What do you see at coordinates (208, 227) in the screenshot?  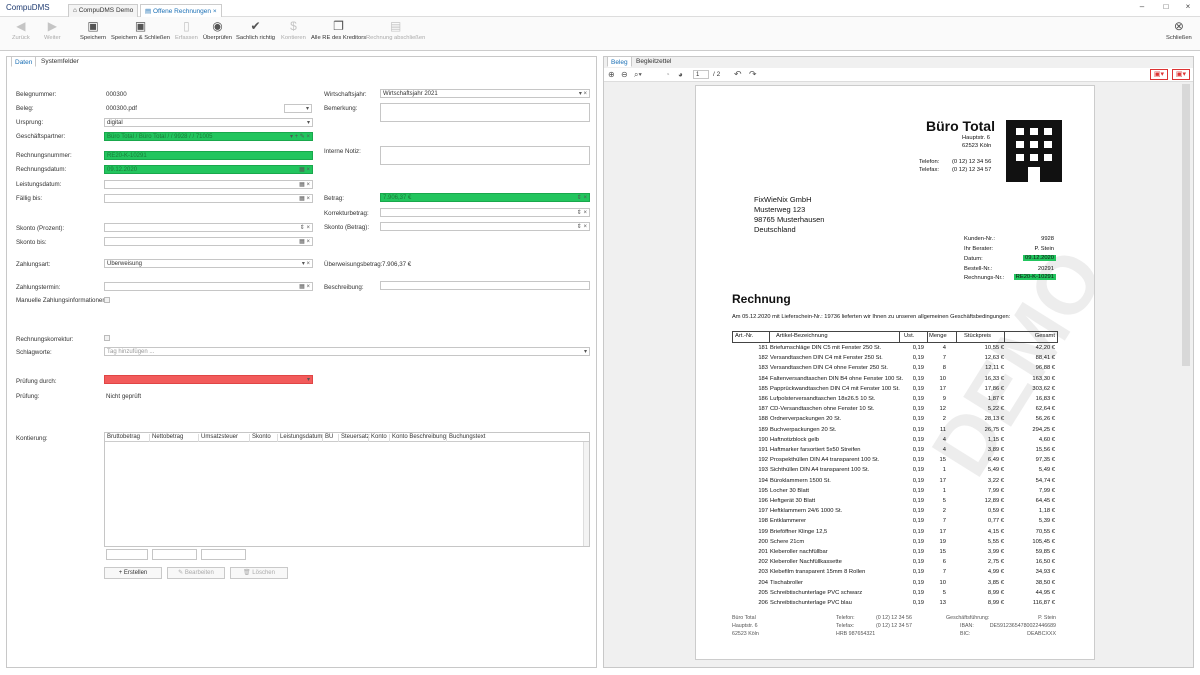 I see `skonto-prozent-input: ⇕ ×` at bounding box center [208, 227].